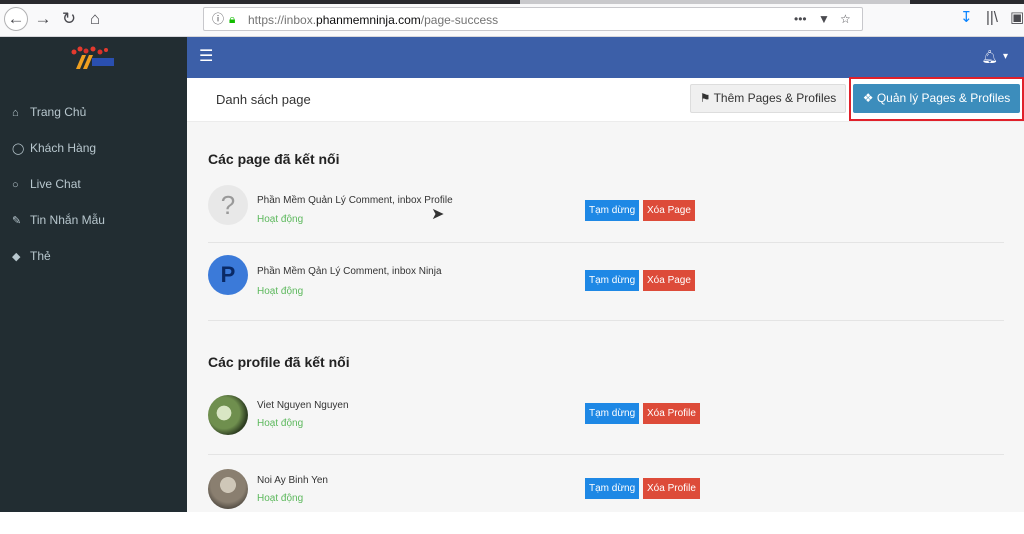  What do you see at coordinates (46, 184) in the screenshot?
I see `sidebar-item-live-chat: ○ Live Chat` at bounding box center [46, 184].